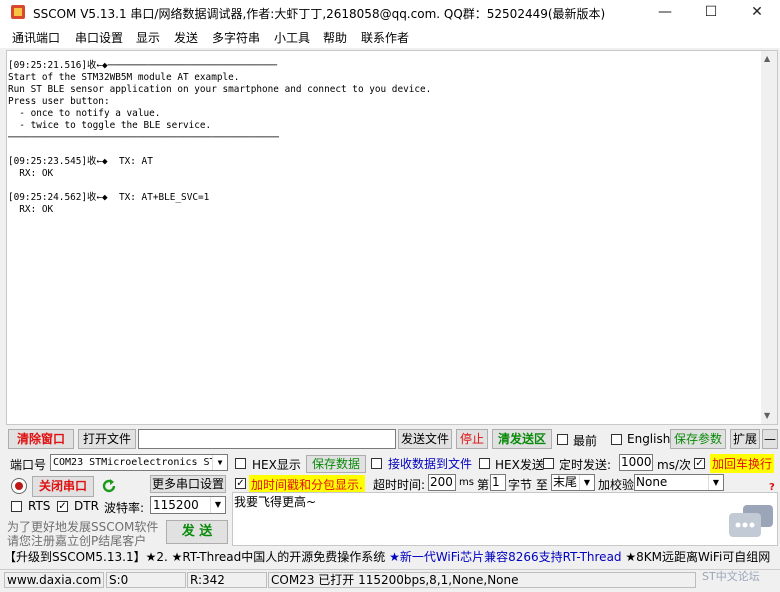  I want to click on app-icon, so click(18, 12).